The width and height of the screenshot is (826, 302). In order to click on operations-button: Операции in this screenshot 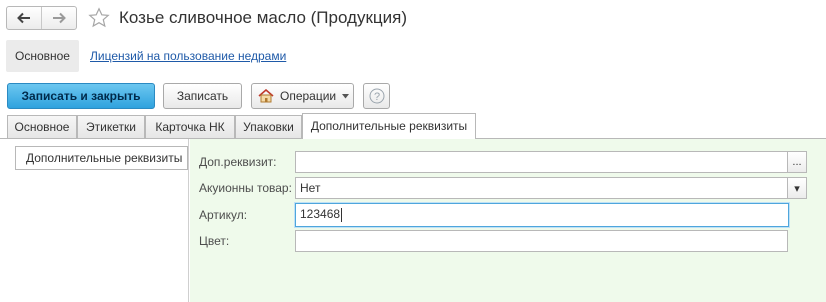, I will do `click(302, 96)`.